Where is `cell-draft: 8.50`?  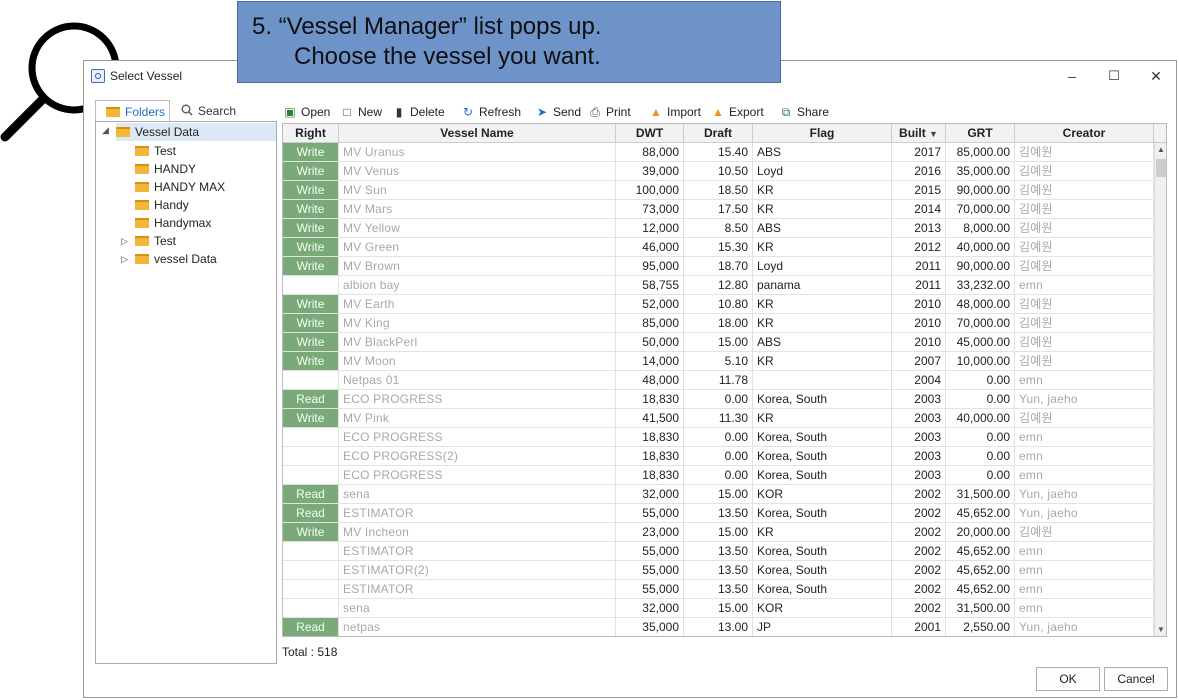 cell-draft: 8.50 is located at coordinates (718, 228).